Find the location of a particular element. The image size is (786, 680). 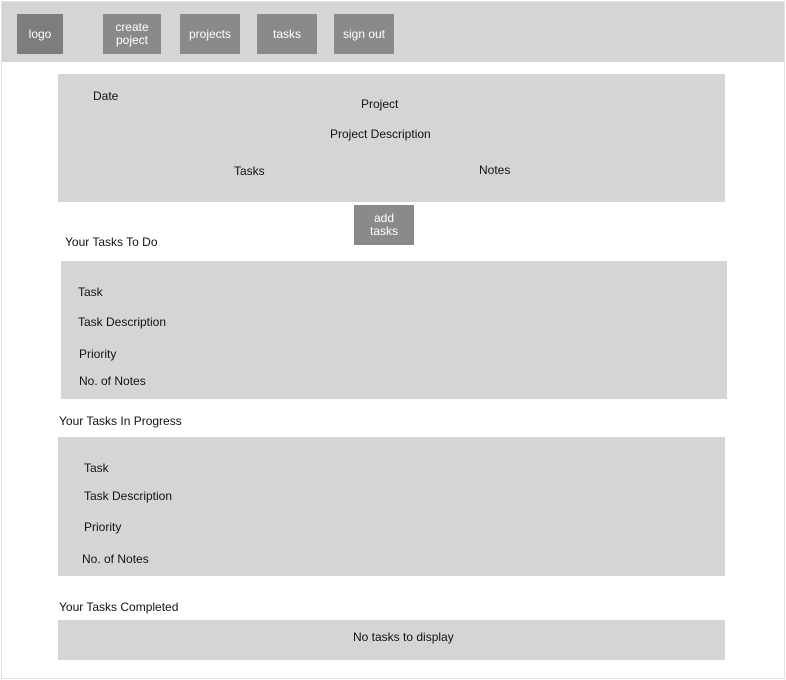

todo-task-title: Task is located at coordinates (90, 292).